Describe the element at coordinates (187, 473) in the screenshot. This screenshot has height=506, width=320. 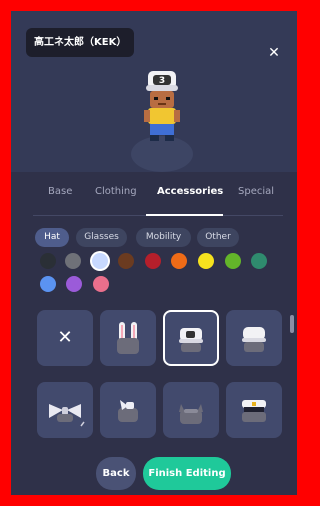
I see `finish-editing-button: Finish Editing` at that location.